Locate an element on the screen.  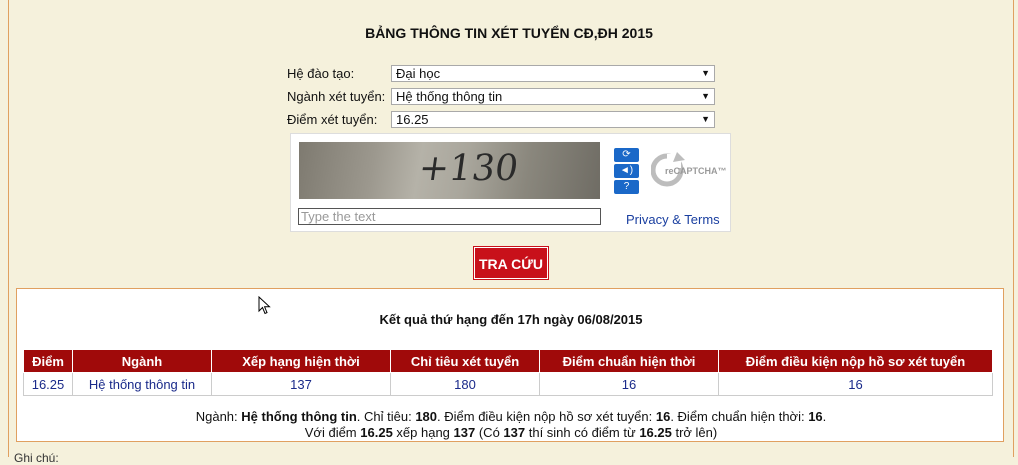
table-row: 16.25 Hệ thống thông tin 137 180 16 16 is located at coordinates (508, 384).